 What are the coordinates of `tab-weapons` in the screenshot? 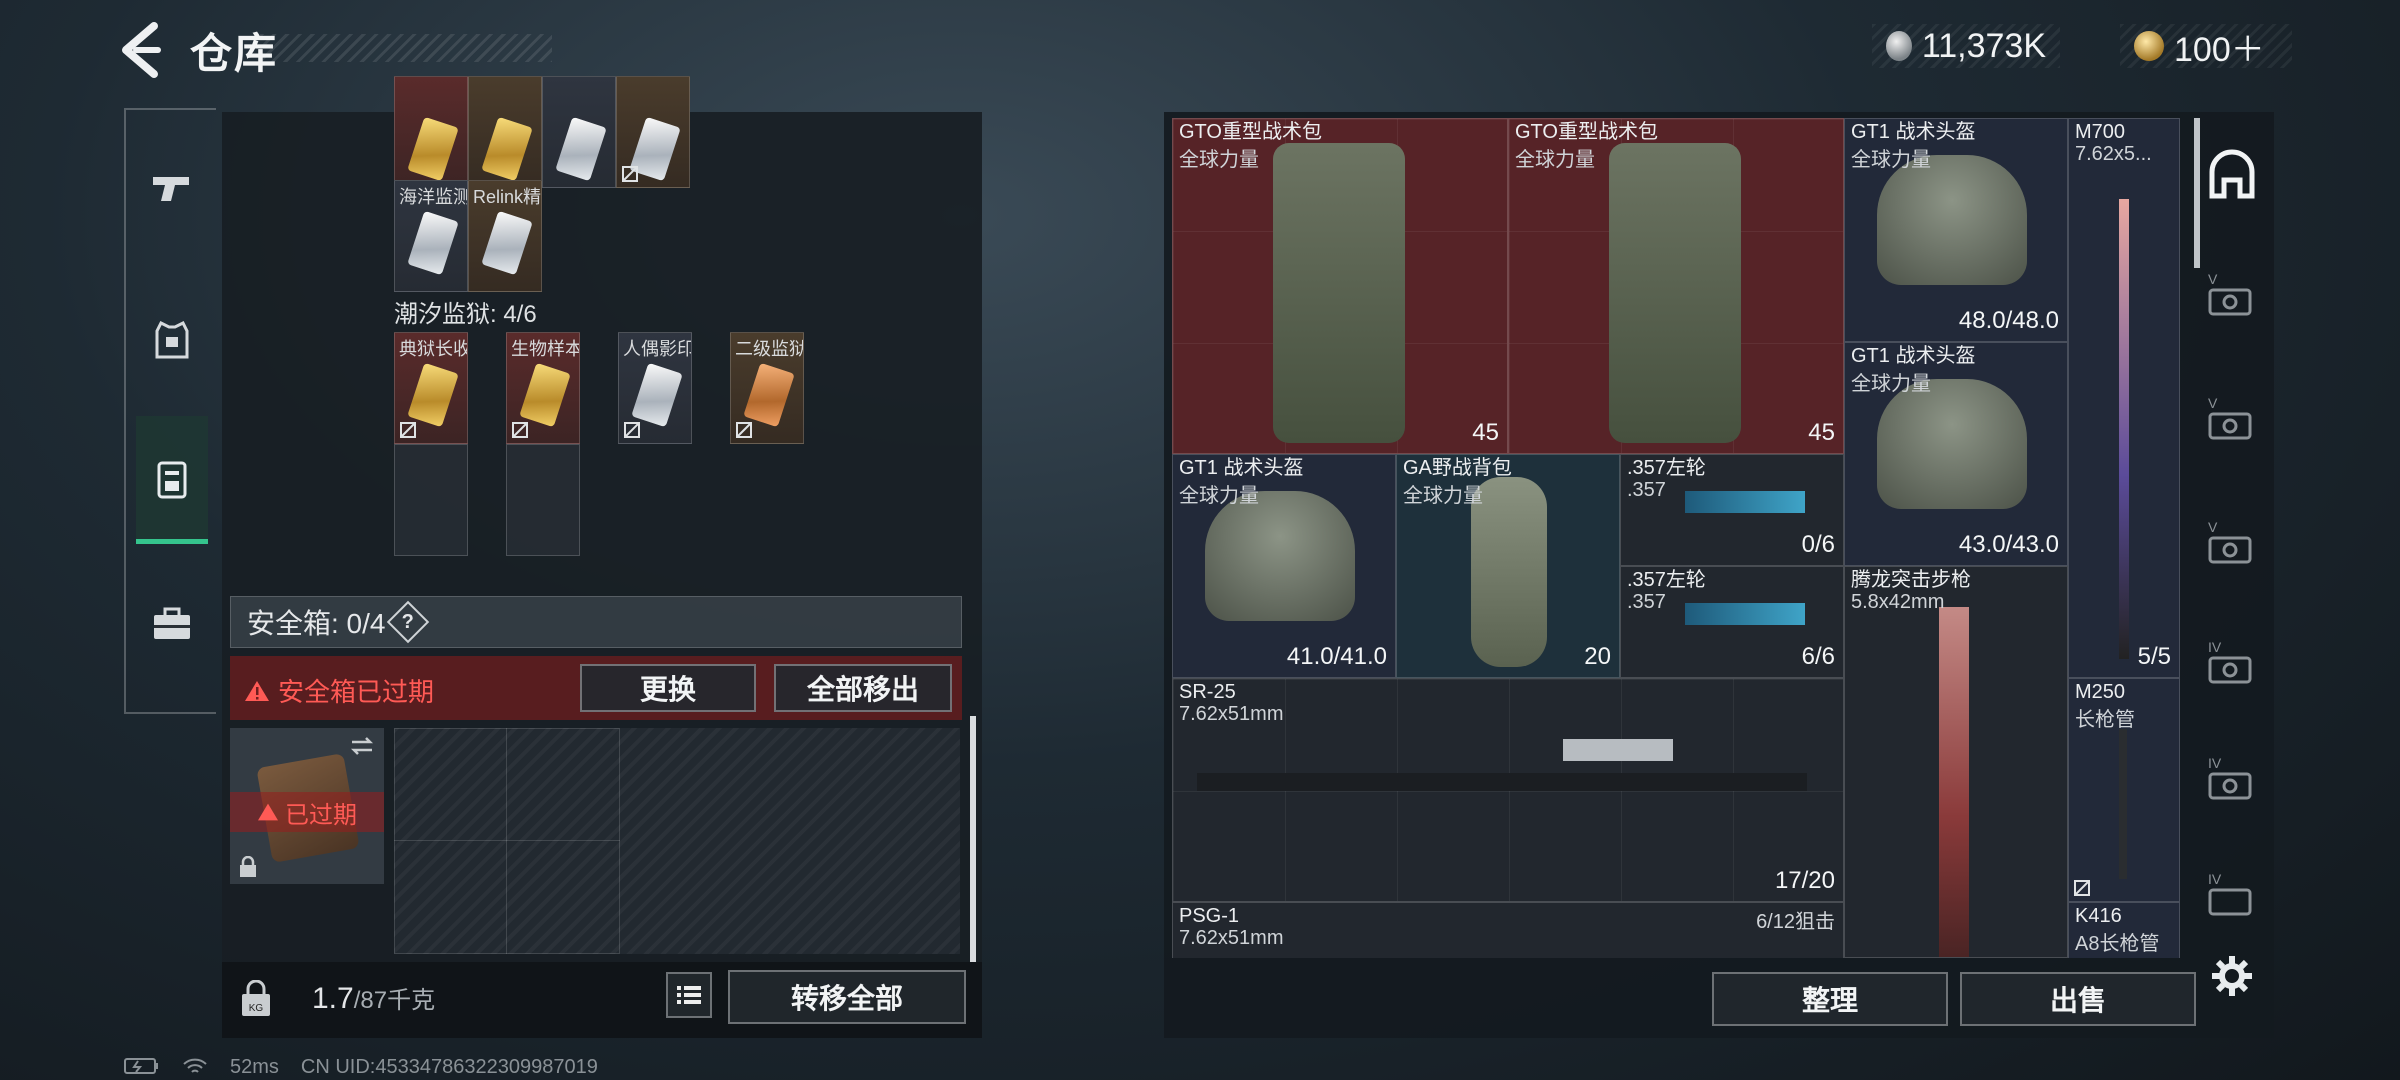 It's located at (172, 188).